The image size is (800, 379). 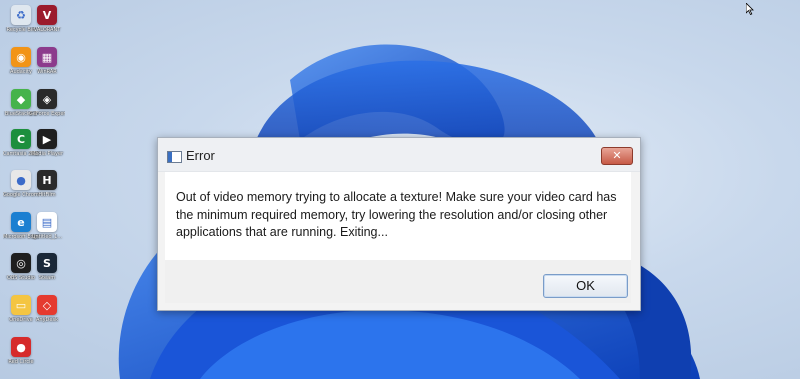 What do you see at coordinates (21, 180) in the screenshot?
I see `google-chrome-icon: ●` at bounding box center [21, 180].